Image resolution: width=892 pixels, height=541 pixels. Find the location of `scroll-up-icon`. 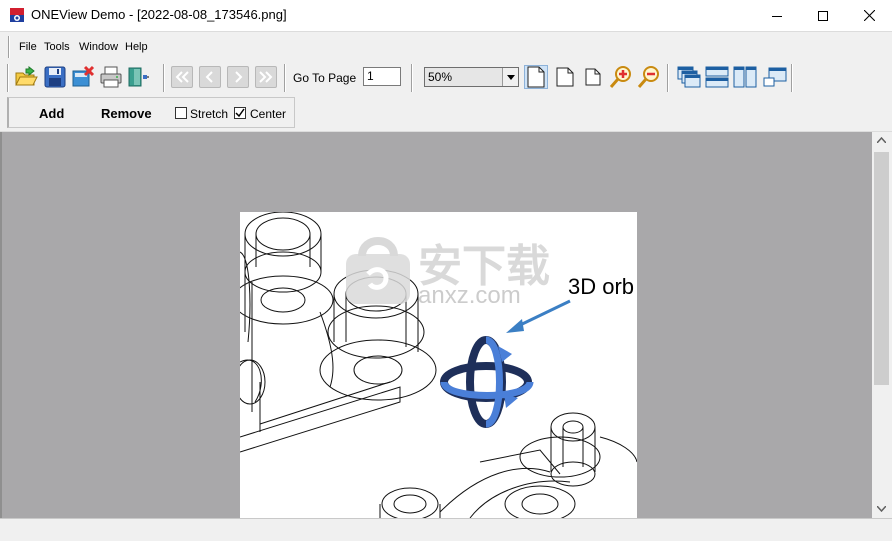

scroll-up-icon is located at coordinates (881, 140).